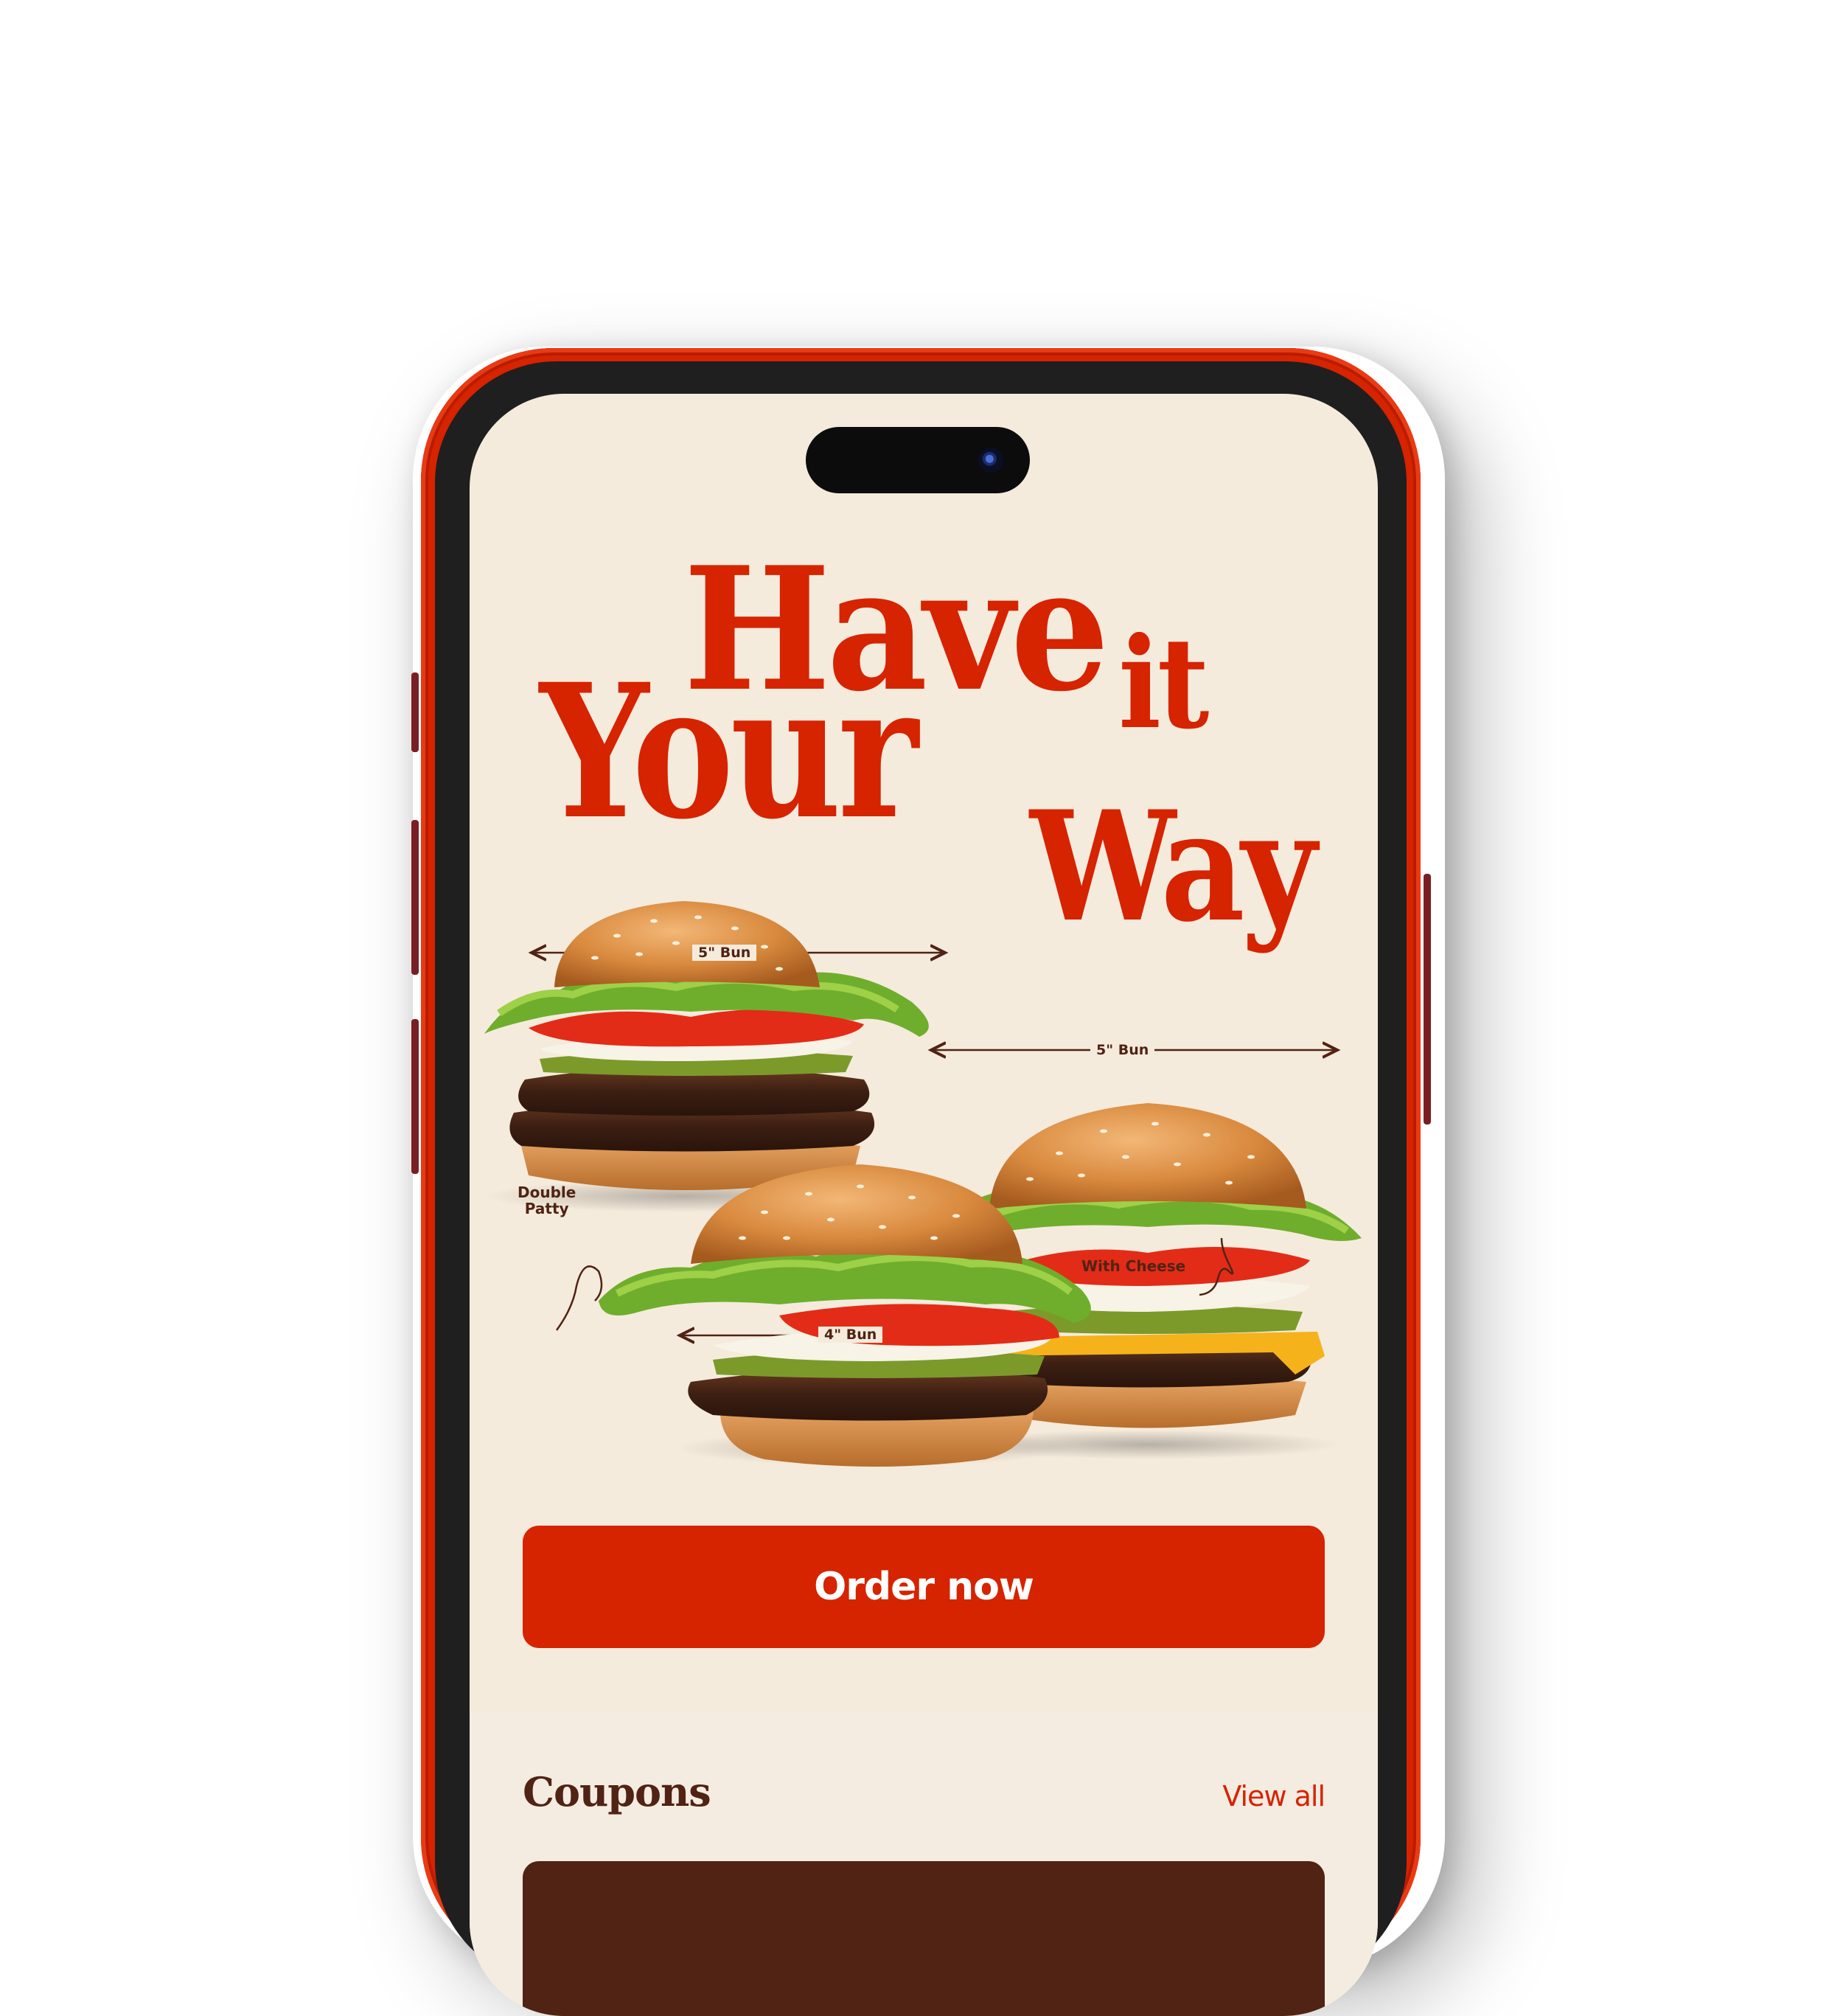 The width and height of the screenshot is (1843, 2016). What do you see at coordinates (1427, 1000) in the screenshot?
I see `power-button` at bounding box center [1427, 1000].